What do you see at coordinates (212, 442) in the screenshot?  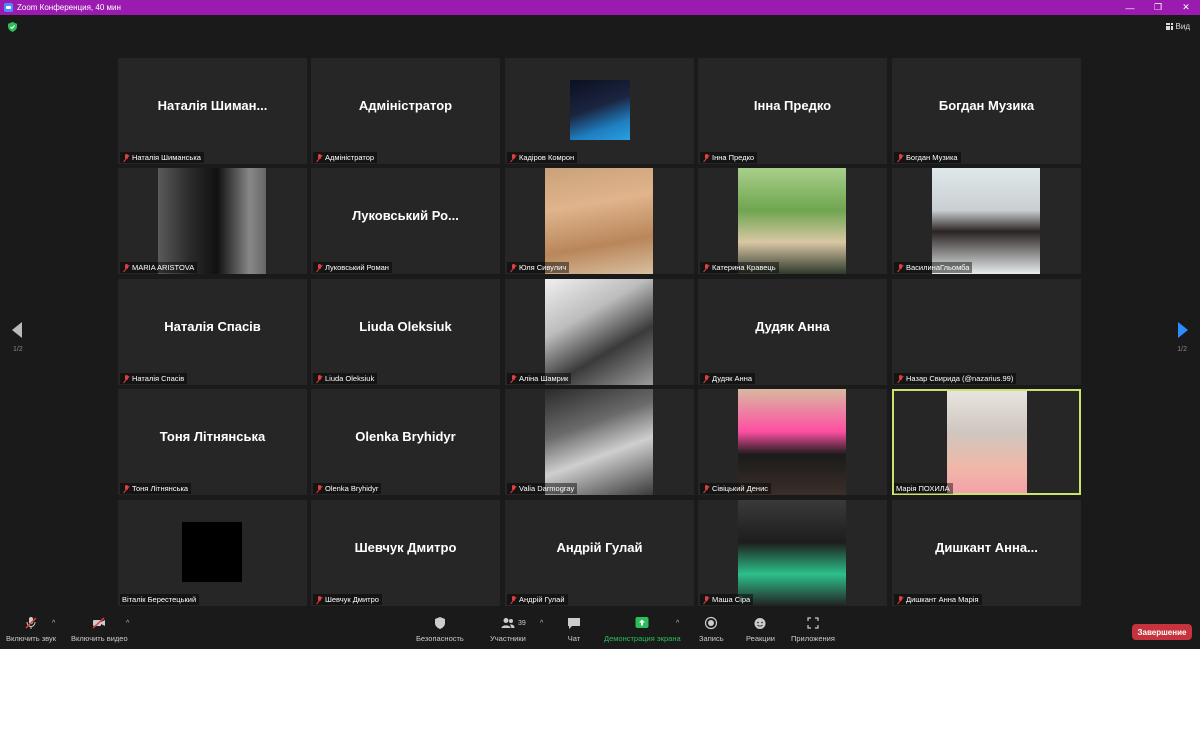 I see `participant-tile: Тоня Літнянська Тоня Літнянська` at bounding box center [212, 442].